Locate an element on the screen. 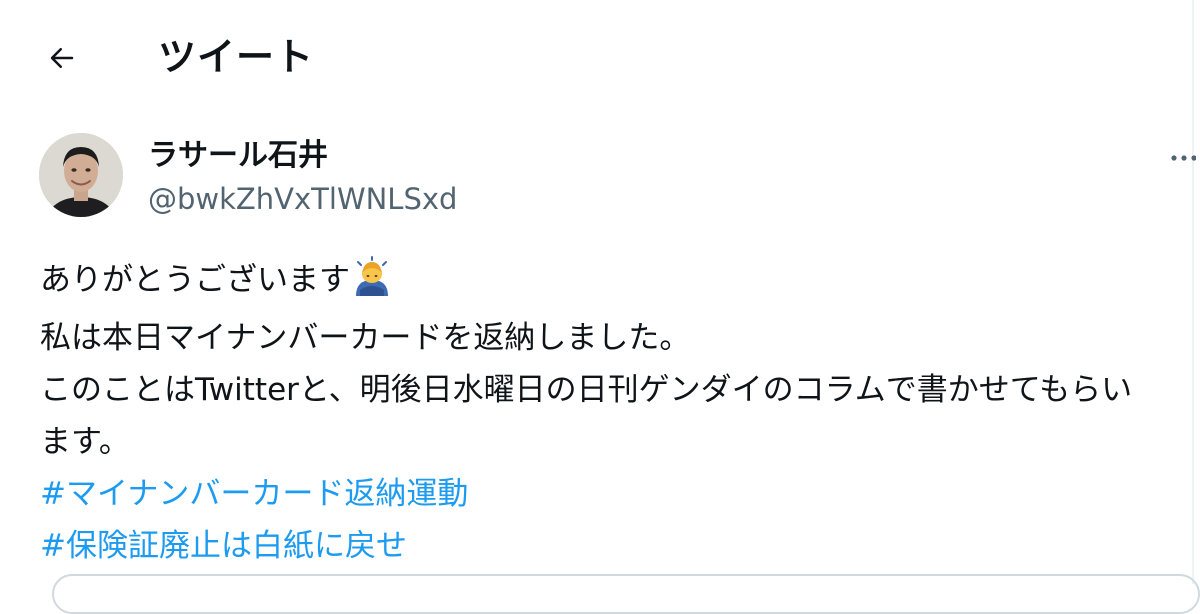 Image resolution: width=1200 pixels, height=614 pixels. back-button is located at coordinates (62, 58).